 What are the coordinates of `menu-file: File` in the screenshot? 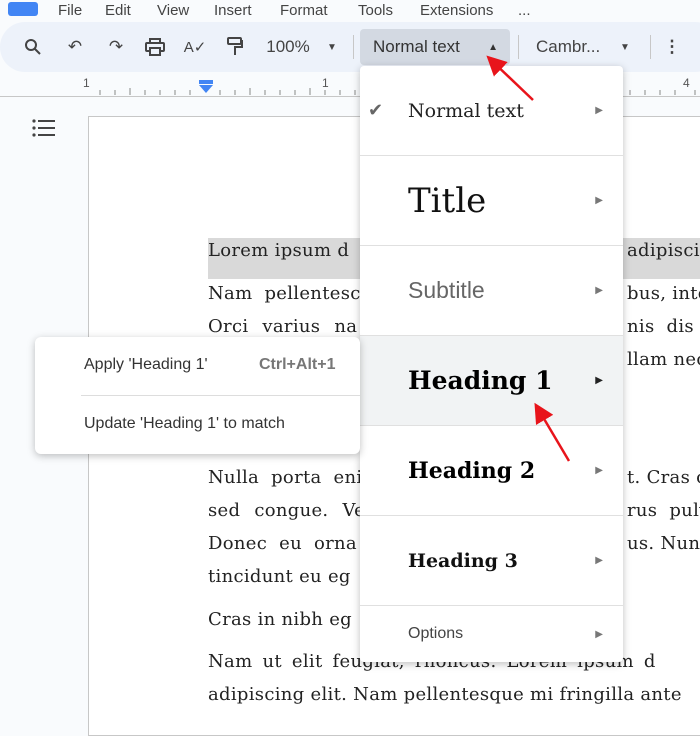 It's located at (70, 10).